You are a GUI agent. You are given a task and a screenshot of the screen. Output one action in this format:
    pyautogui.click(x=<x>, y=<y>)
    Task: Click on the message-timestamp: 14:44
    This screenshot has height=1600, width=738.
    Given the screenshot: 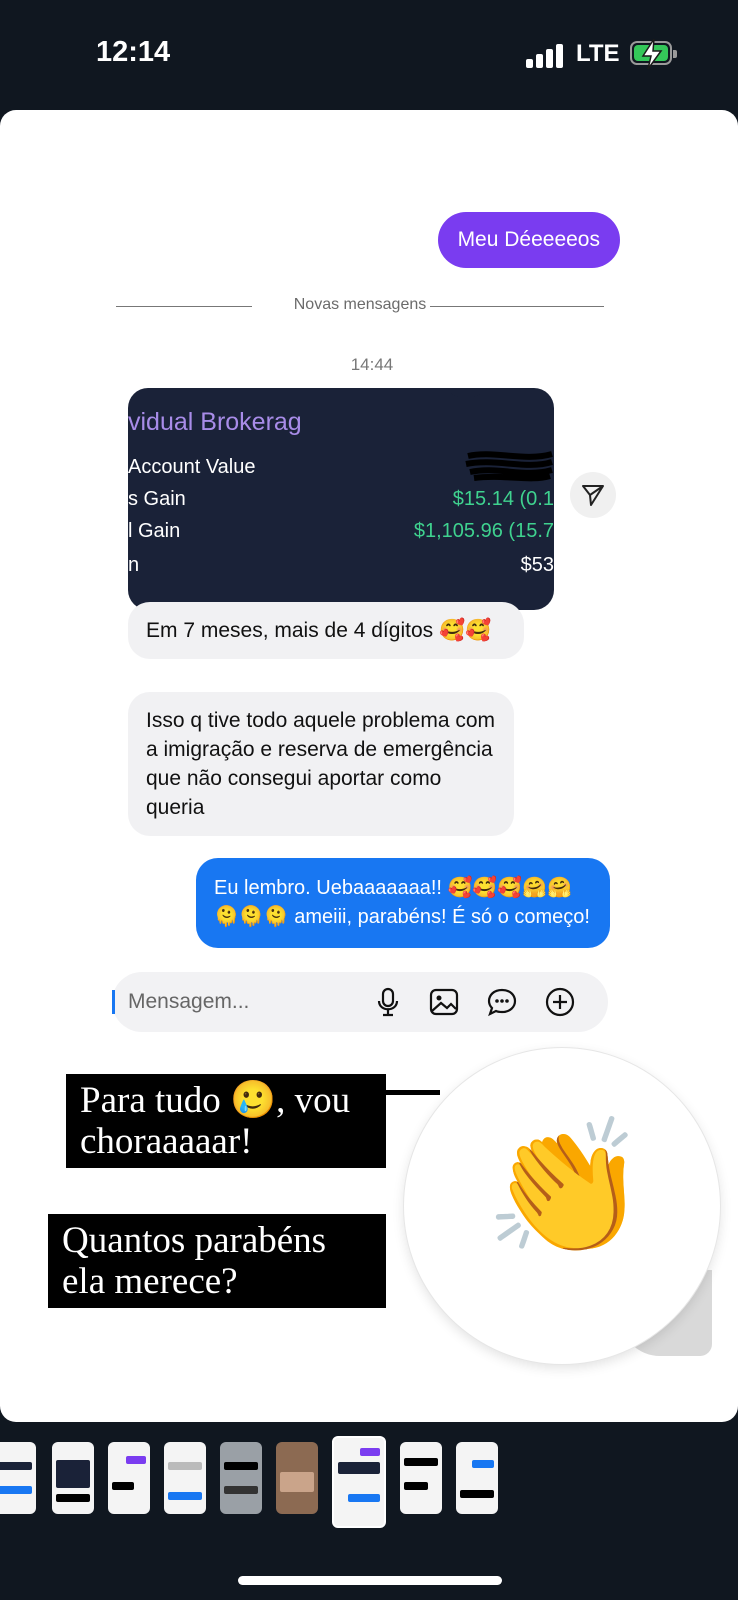 What is the action you would take?
    pyautogui.click(x=372, y=364)
    